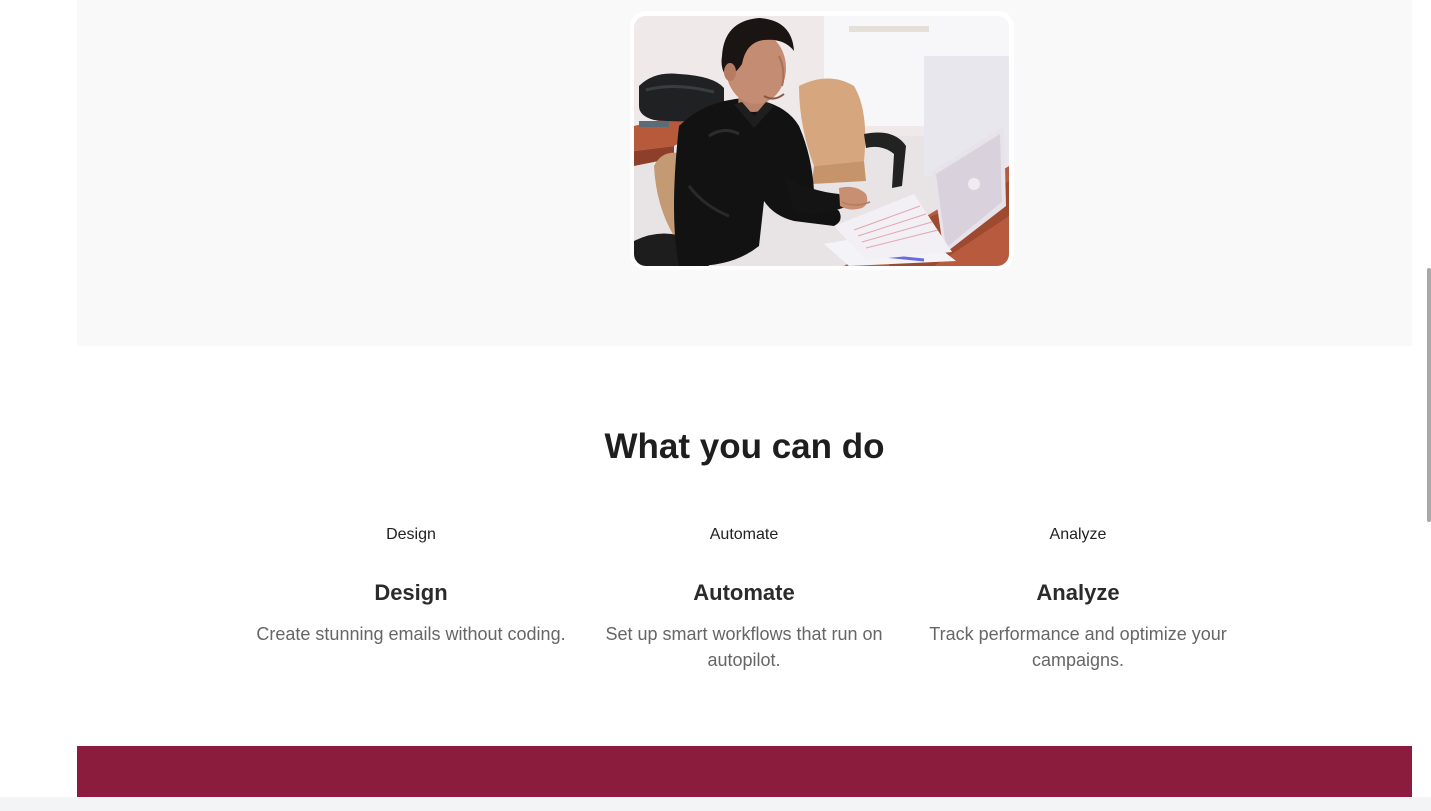  I want to click on feature-analyze-title: Analyze, so click(1078, 592).